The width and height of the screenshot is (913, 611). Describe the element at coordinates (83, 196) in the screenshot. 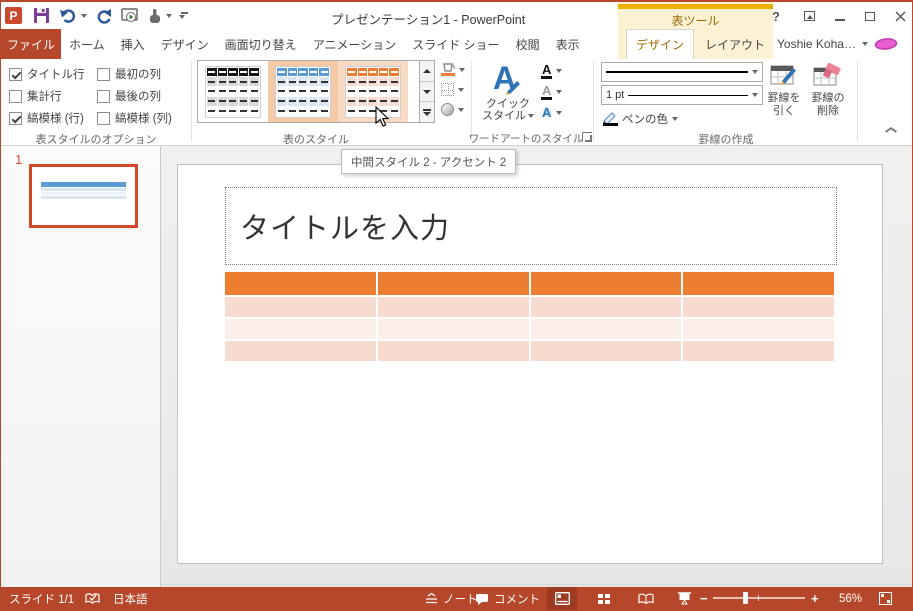

I see `slide-thumbnail` at that location.